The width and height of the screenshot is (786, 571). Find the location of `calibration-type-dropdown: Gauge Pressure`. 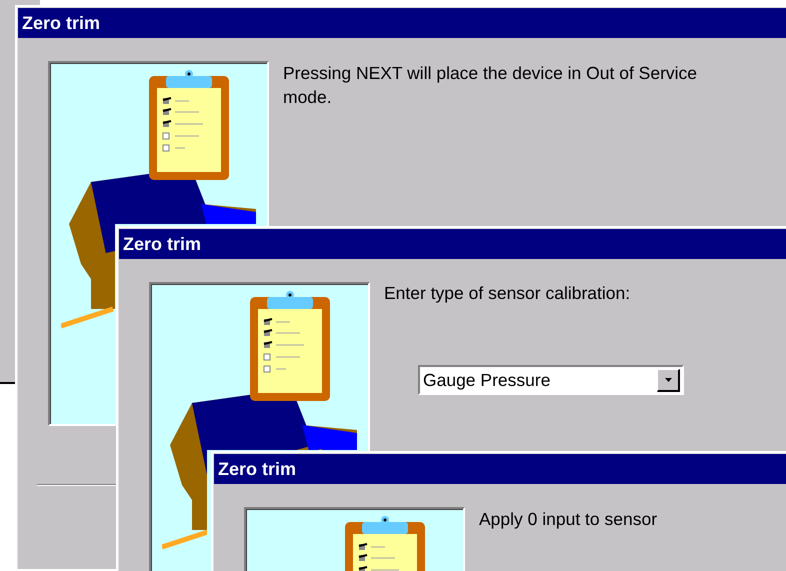

calibration-type-dropdown: Gauge Pressure is located at coordinates (551, 380).